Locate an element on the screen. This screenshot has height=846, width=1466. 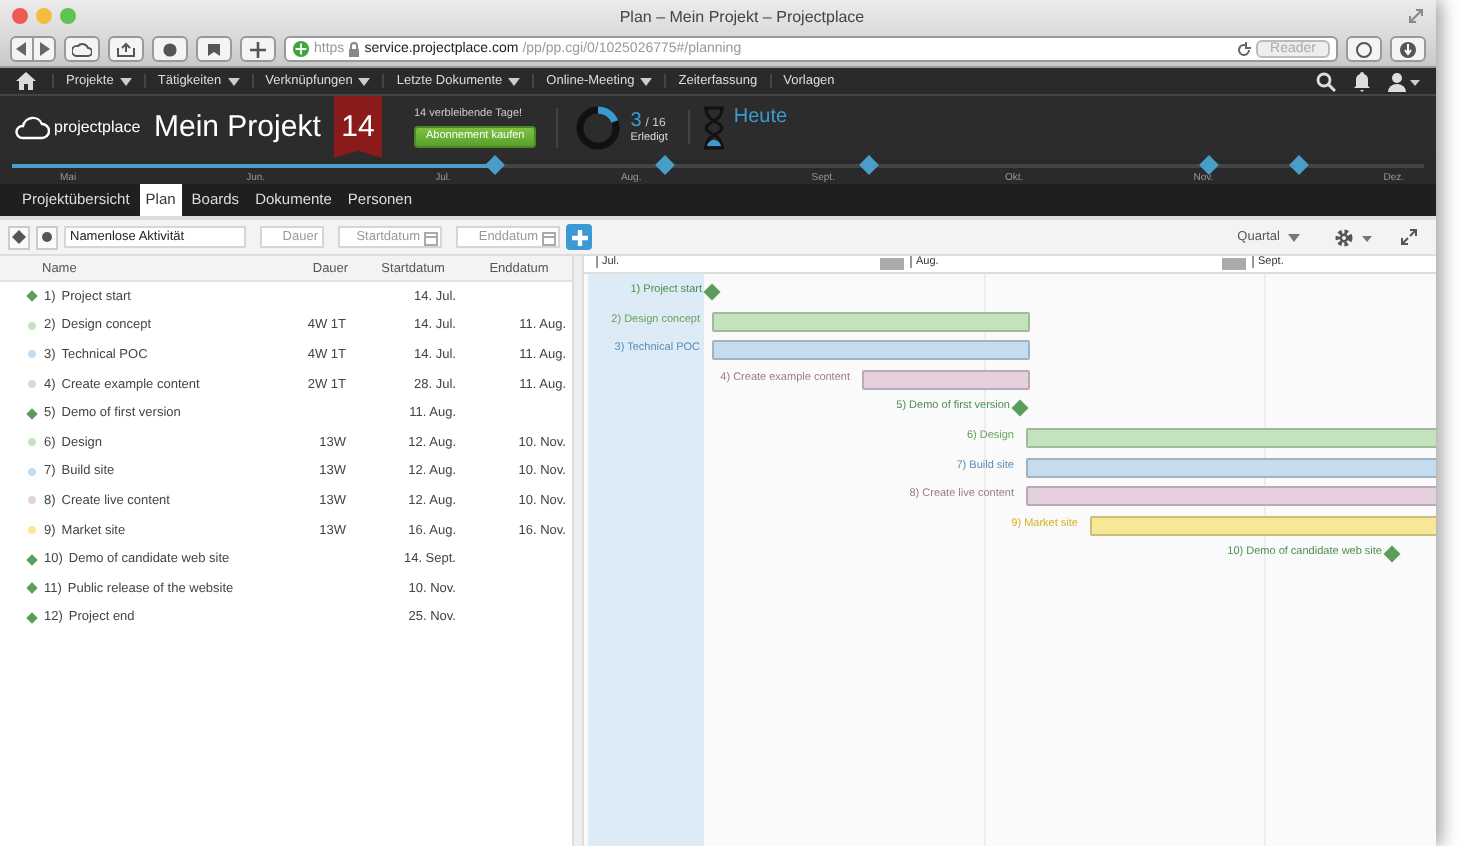
cloud-logo-icon is located at coordinates (32, 127).